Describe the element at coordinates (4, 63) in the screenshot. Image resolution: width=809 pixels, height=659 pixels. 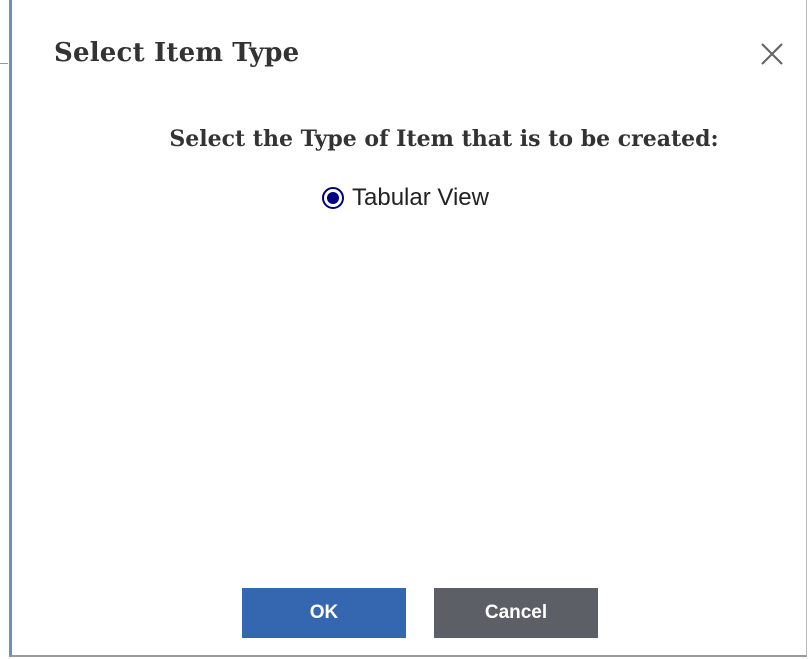
I see `background-divider` at that location.